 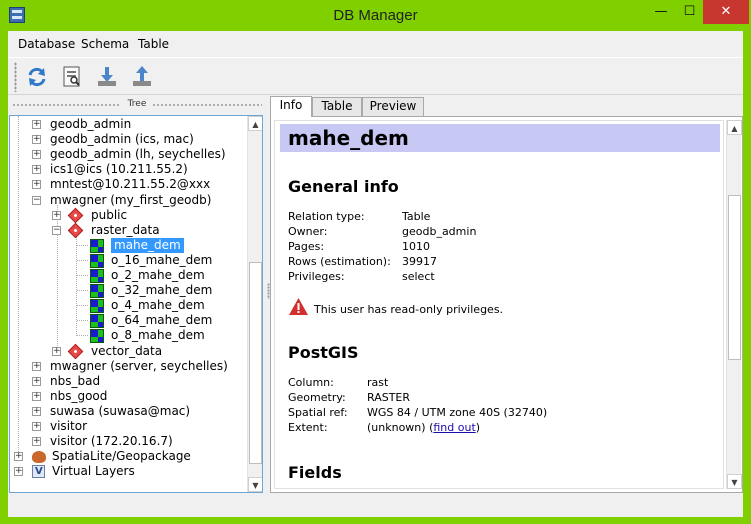 I want to click on rows-value: 39917, so click(x=419, y=261).